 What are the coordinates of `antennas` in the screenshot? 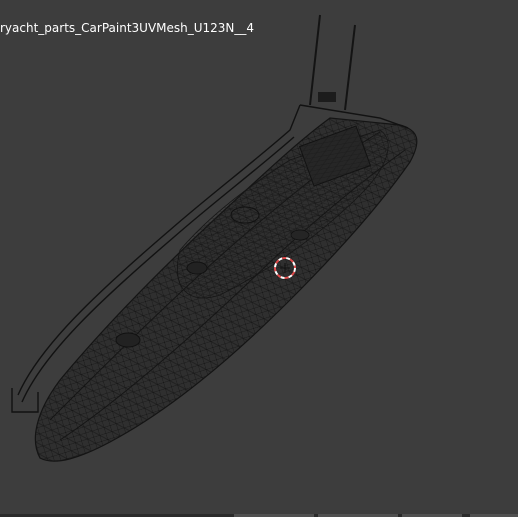 It's located at (332, 62).